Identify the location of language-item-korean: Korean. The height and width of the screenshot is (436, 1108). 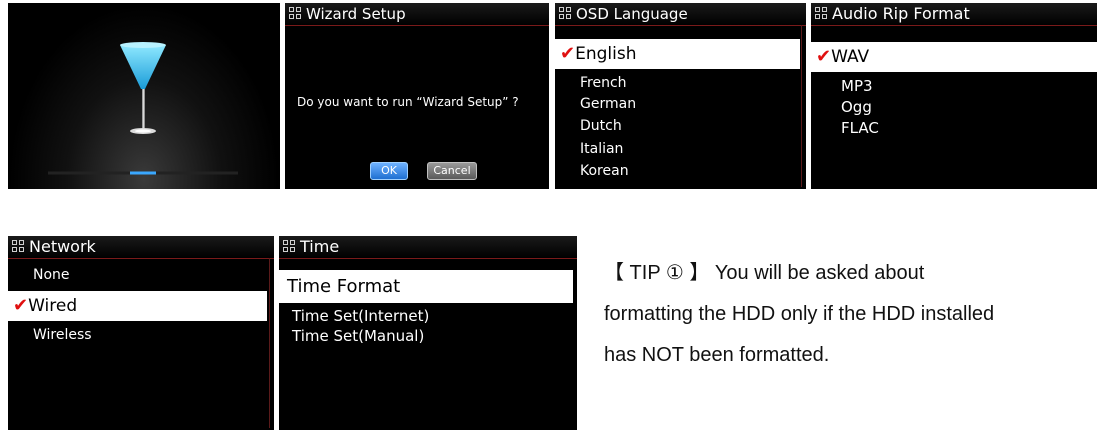
(680, 171).